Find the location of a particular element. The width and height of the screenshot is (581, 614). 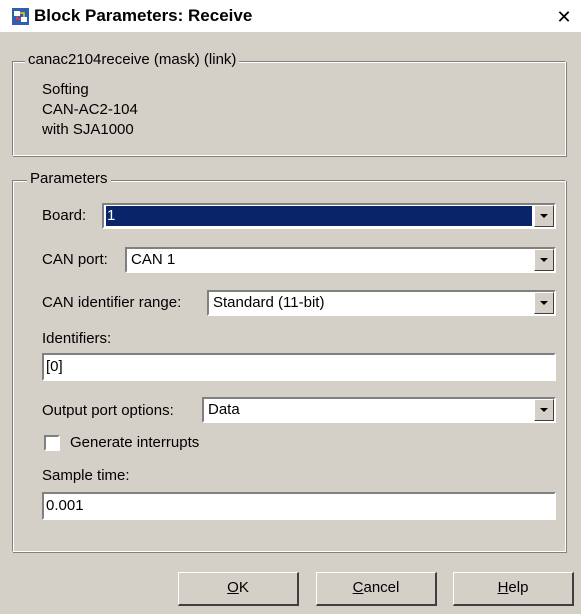

board-value: 1 is located at coordinates (319, 216).